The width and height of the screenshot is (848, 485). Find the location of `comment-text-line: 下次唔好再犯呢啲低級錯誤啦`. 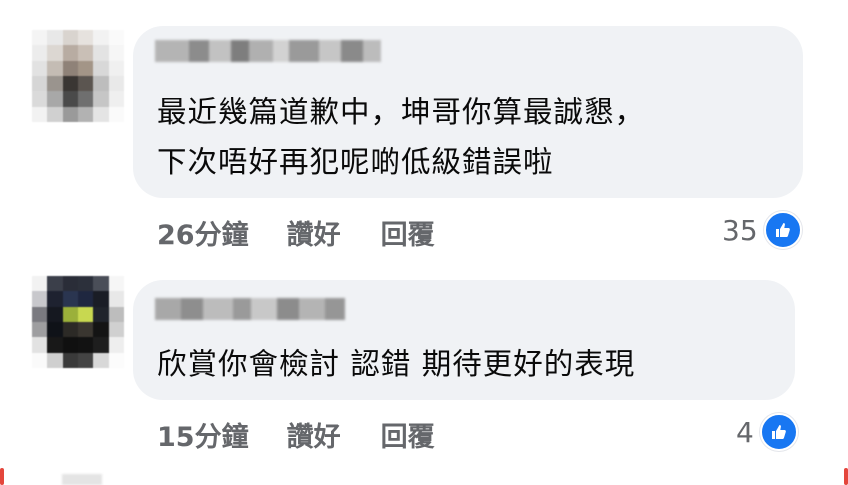

comment-text-line: 下次唔好再犯呢啲低級錯誤啦 is located at coordinates (355, 162).